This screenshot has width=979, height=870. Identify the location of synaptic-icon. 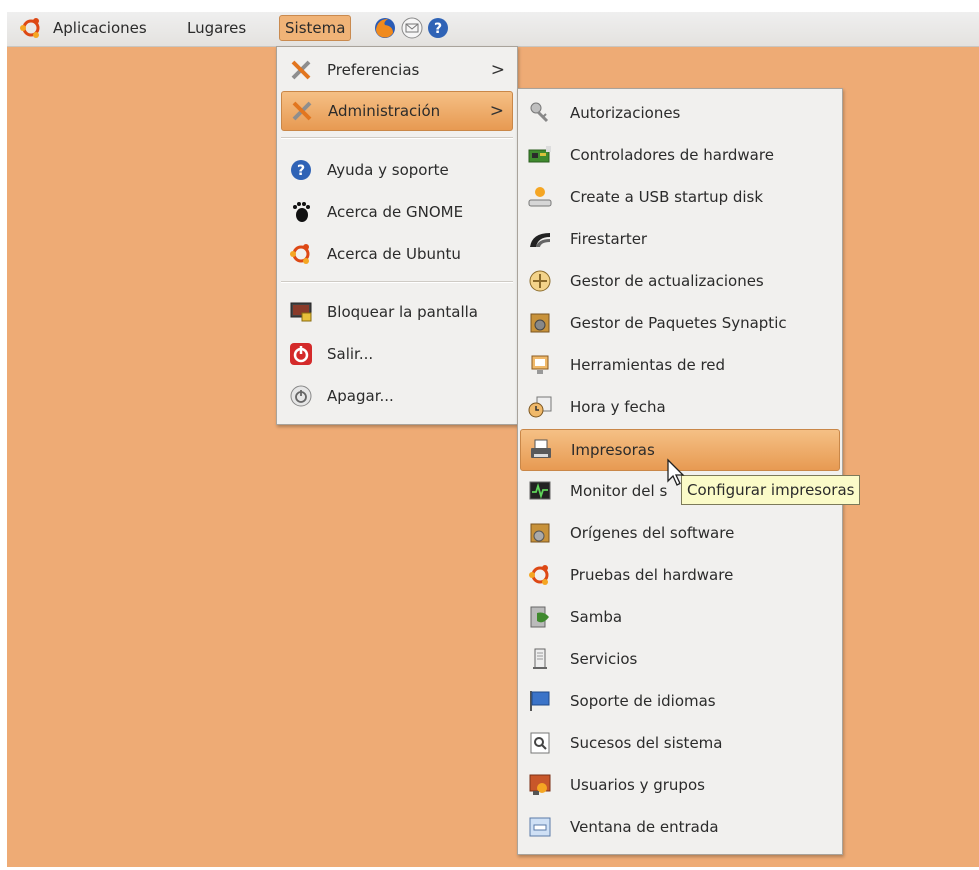
(540, 323).